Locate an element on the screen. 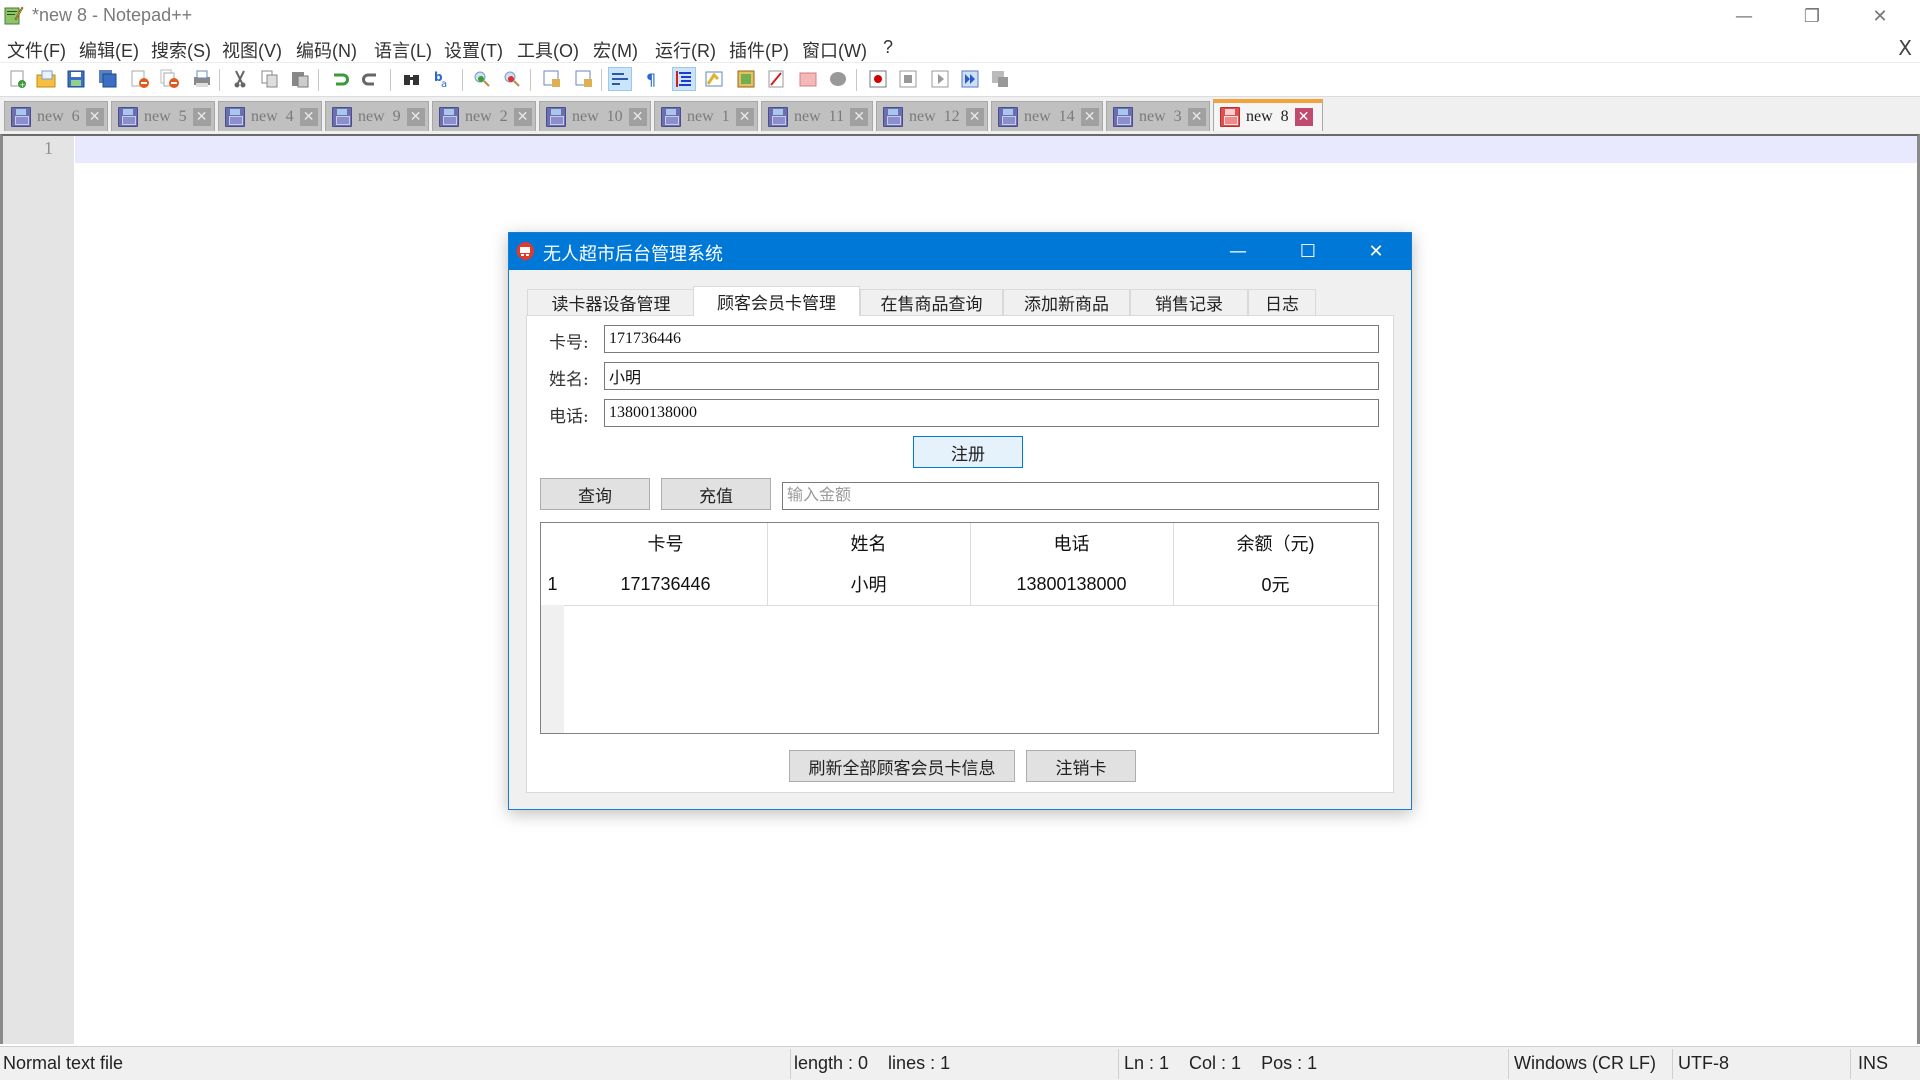 The height and width of the screenshot is (1080, 1920). playback-button is located at coordinates (940, 79).